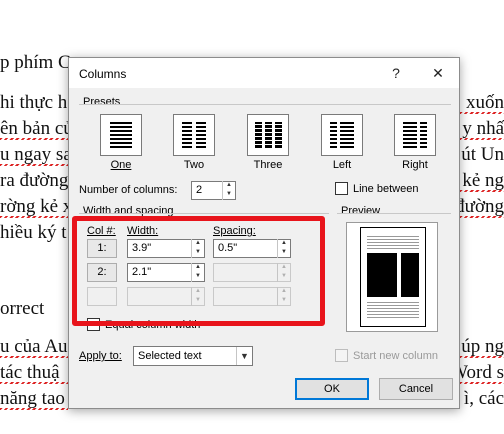 The height and width of the screenshot is (434, 504). I want to click on dialog-titlebar: Columns ? ✕, so click(264, 73).